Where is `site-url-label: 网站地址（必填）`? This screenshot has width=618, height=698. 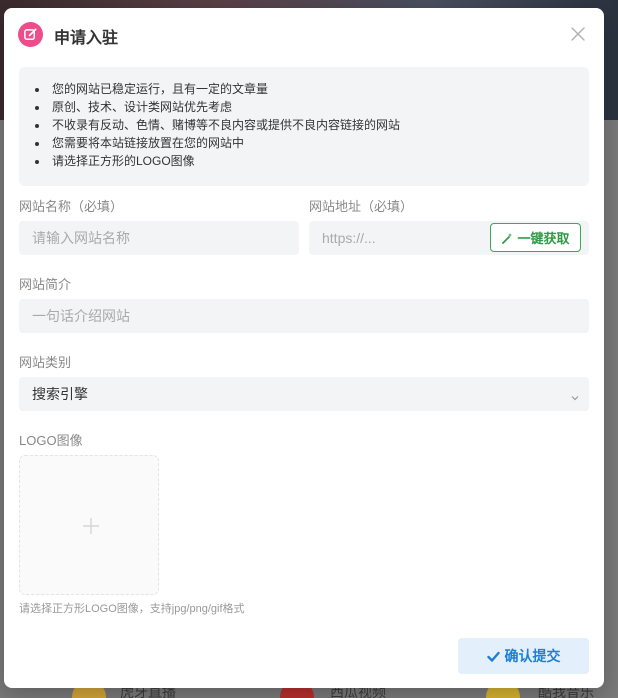 site-url-label: 网站地址（必填） is located at coordinates (361, 206).